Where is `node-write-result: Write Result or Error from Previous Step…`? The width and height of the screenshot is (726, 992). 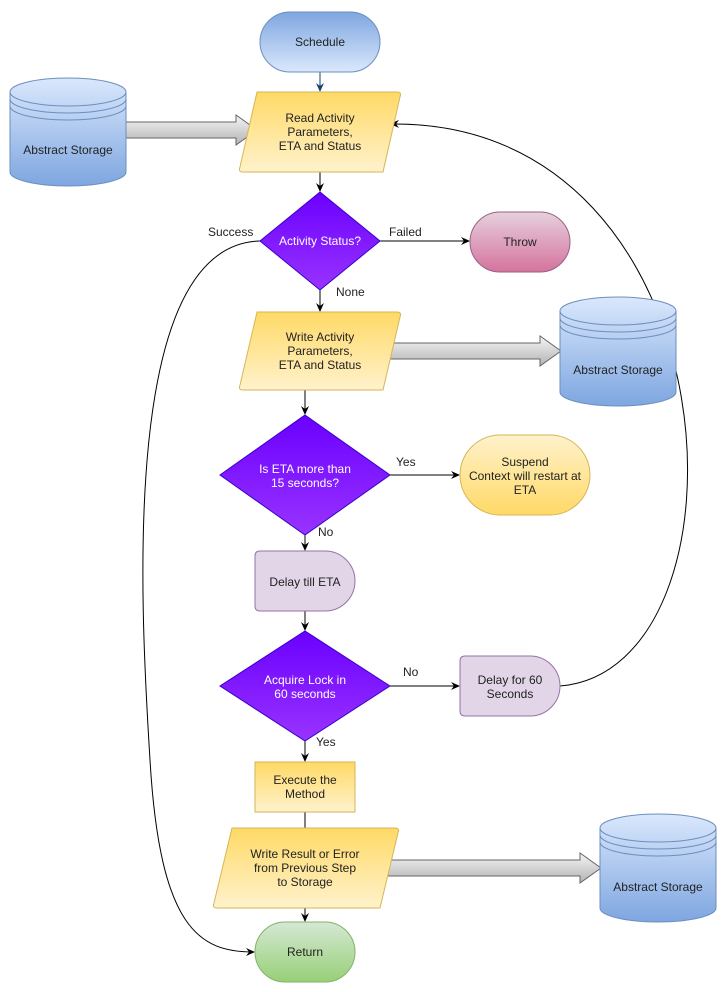
node-write-result: Write Result or Error from Previous Step… is located at coordinates (306, 868).